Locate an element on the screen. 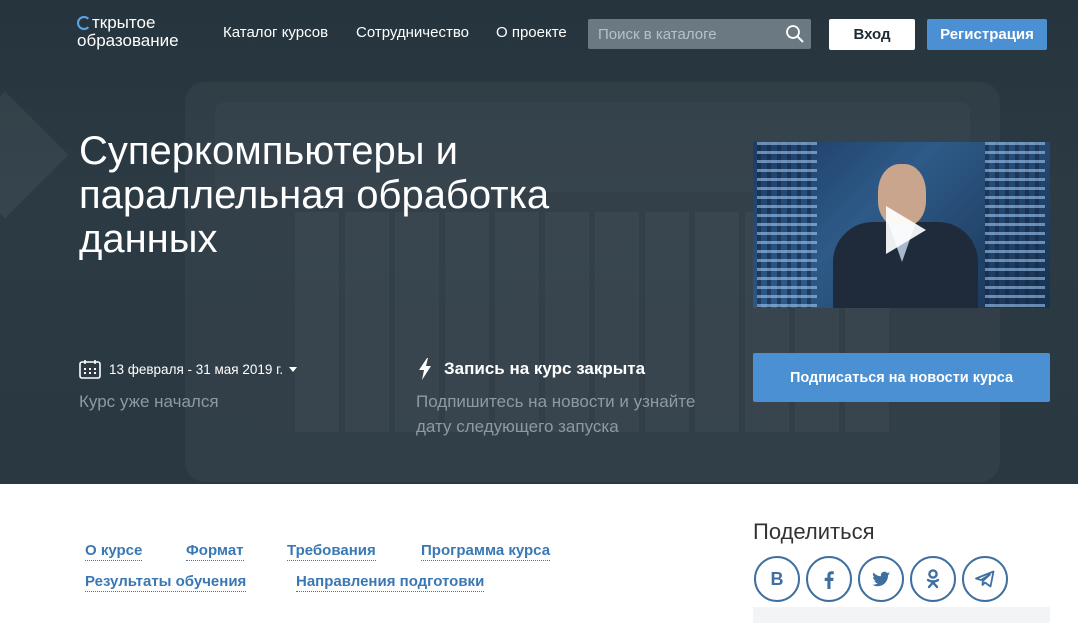  course-started-note: Курс уже начался is located at coordinates (149, 401).